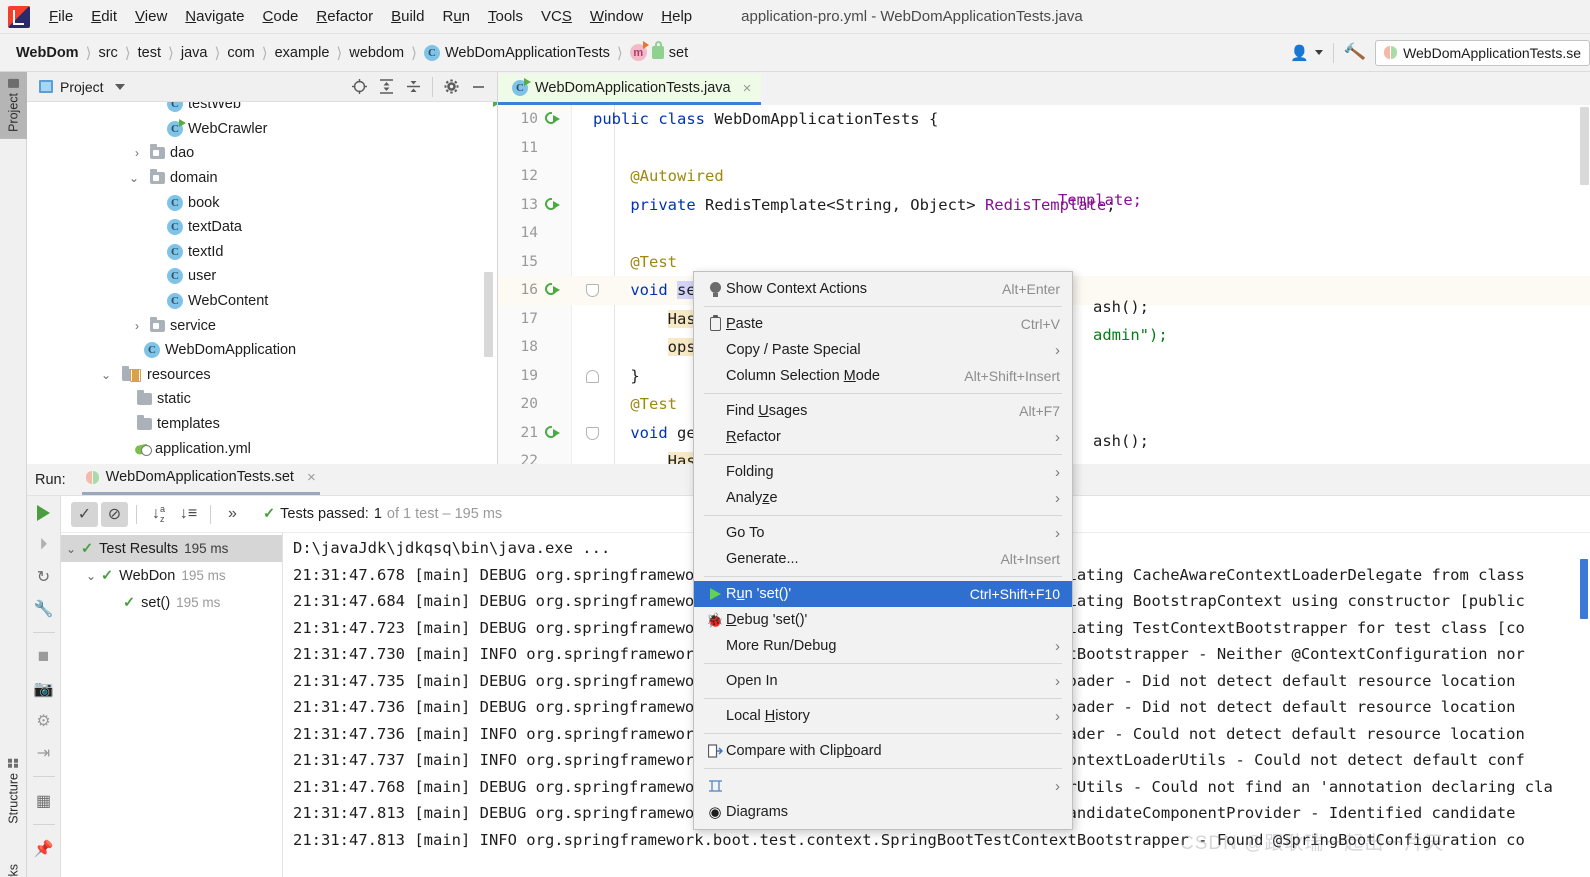 The image size is (1590, 877). What do you see at coordinates (883, 681) in the screenshot?
I see `menu-item-open-in: Open In ›` at bounding box center [883, 681].